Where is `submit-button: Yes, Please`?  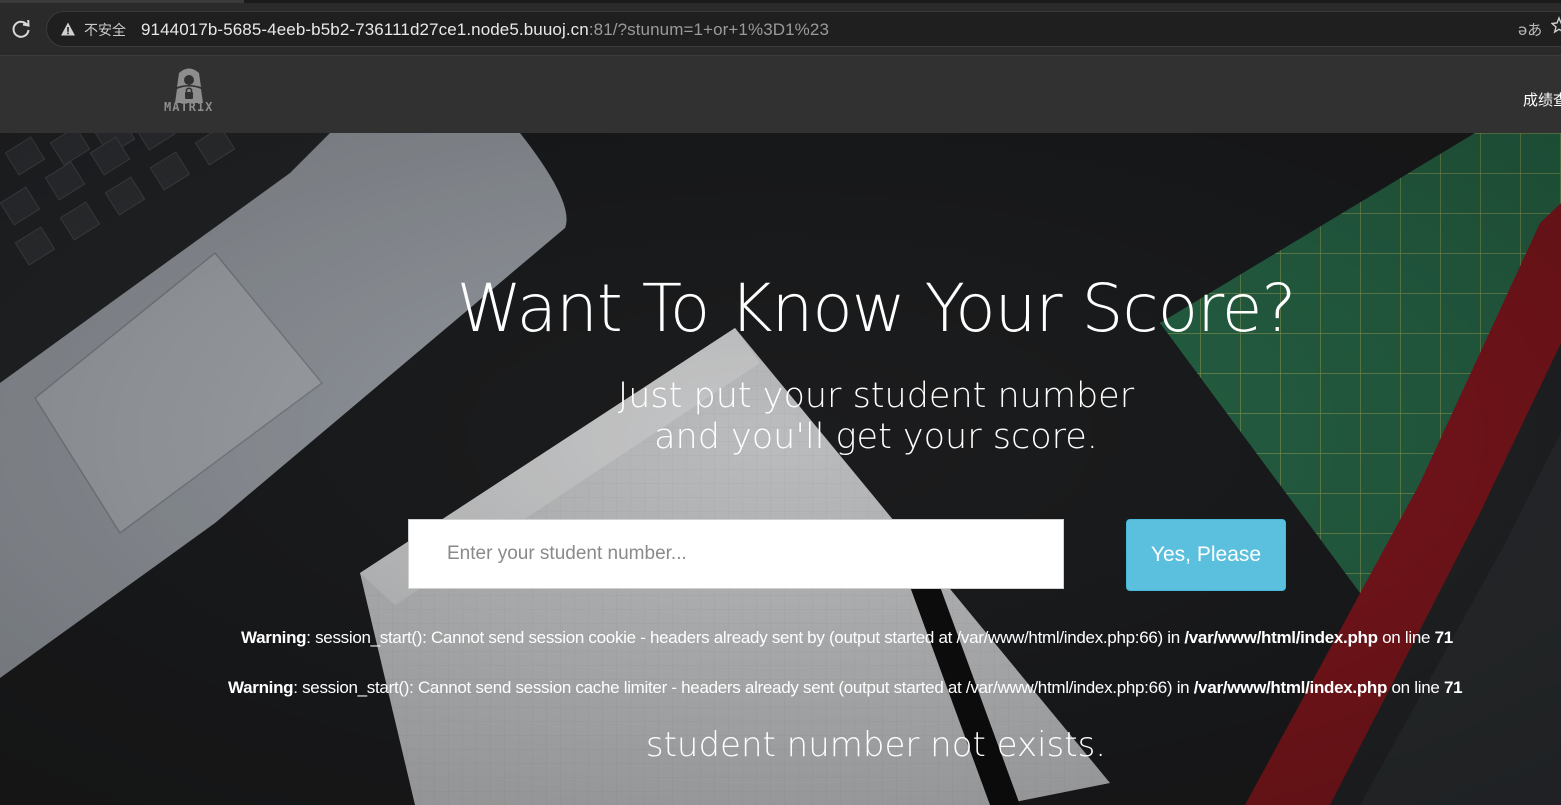
submit-button: Yes, Please is located at coordinates (1206, 555).